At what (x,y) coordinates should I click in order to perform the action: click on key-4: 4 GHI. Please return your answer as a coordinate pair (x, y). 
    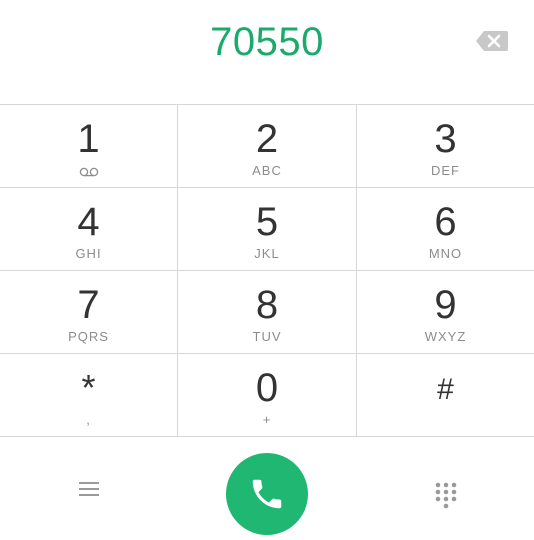
    Looking at the image, I should click on (88, 229).